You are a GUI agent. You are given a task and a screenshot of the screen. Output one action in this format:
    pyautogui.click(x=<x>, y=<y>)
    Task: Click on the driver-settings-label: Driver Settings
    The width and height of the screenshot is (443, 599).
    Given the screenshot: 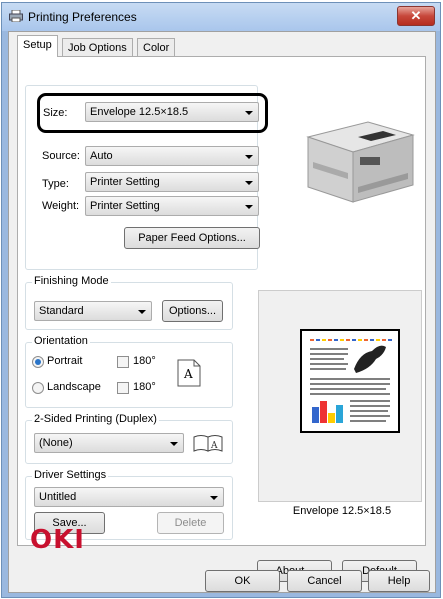 What is the action you would take?
    pyautogui.click(x=70, y=475)
    